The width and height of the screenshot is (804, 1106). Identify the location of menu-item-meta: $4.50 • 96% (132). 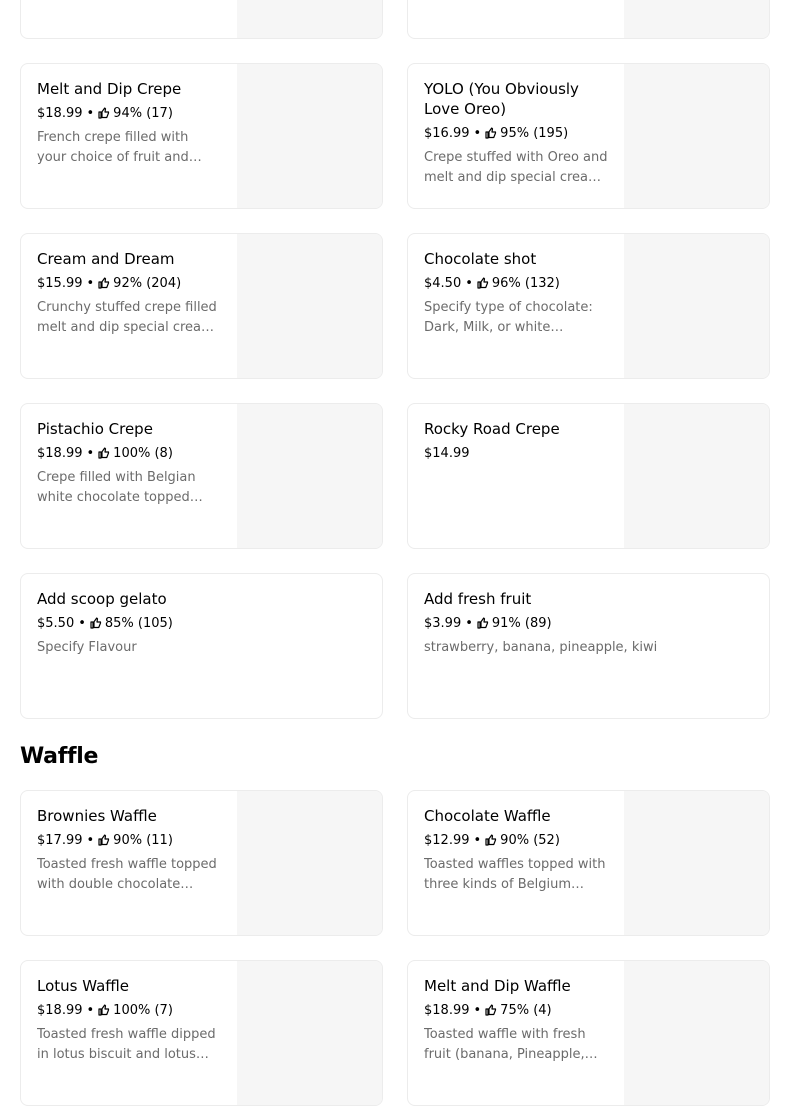
(516, 284).